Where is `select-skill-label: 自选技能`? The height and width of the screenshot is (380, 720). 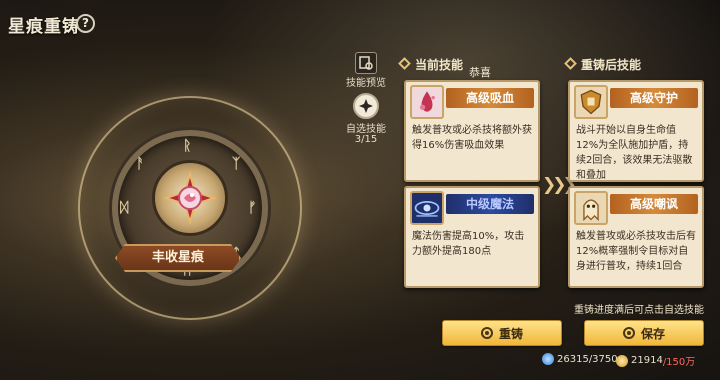
select-skill-label: 自选技能 is located at coordinates (366, 127).